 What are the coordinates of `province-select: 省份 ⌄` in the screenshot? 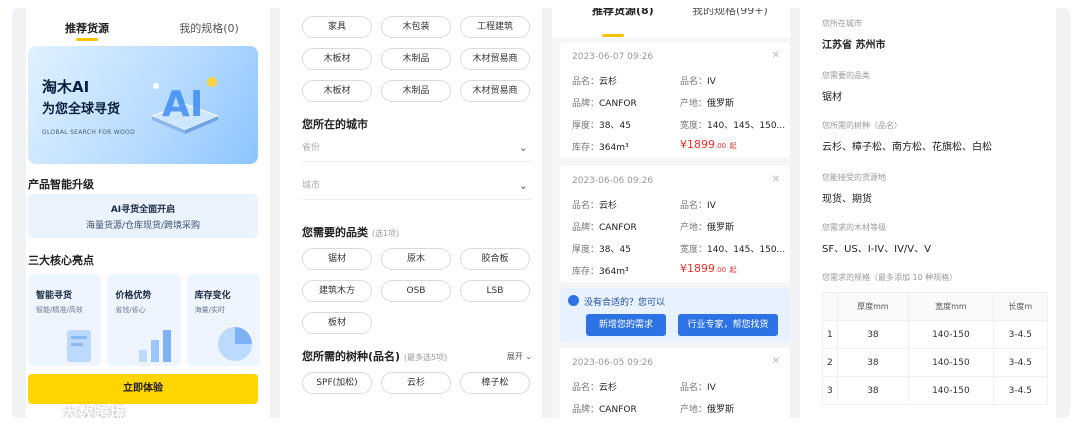 It's located at (417, 148).